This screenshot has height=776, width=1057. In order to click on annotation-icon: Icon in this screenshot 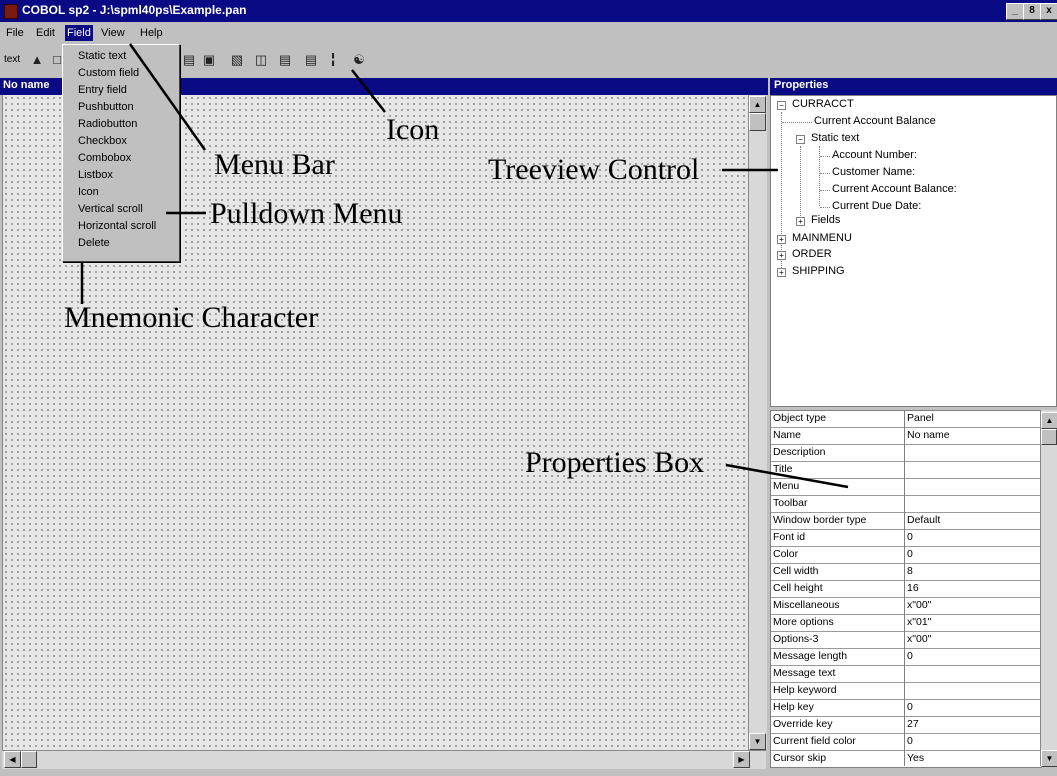, I will do `click(413, 129)`.